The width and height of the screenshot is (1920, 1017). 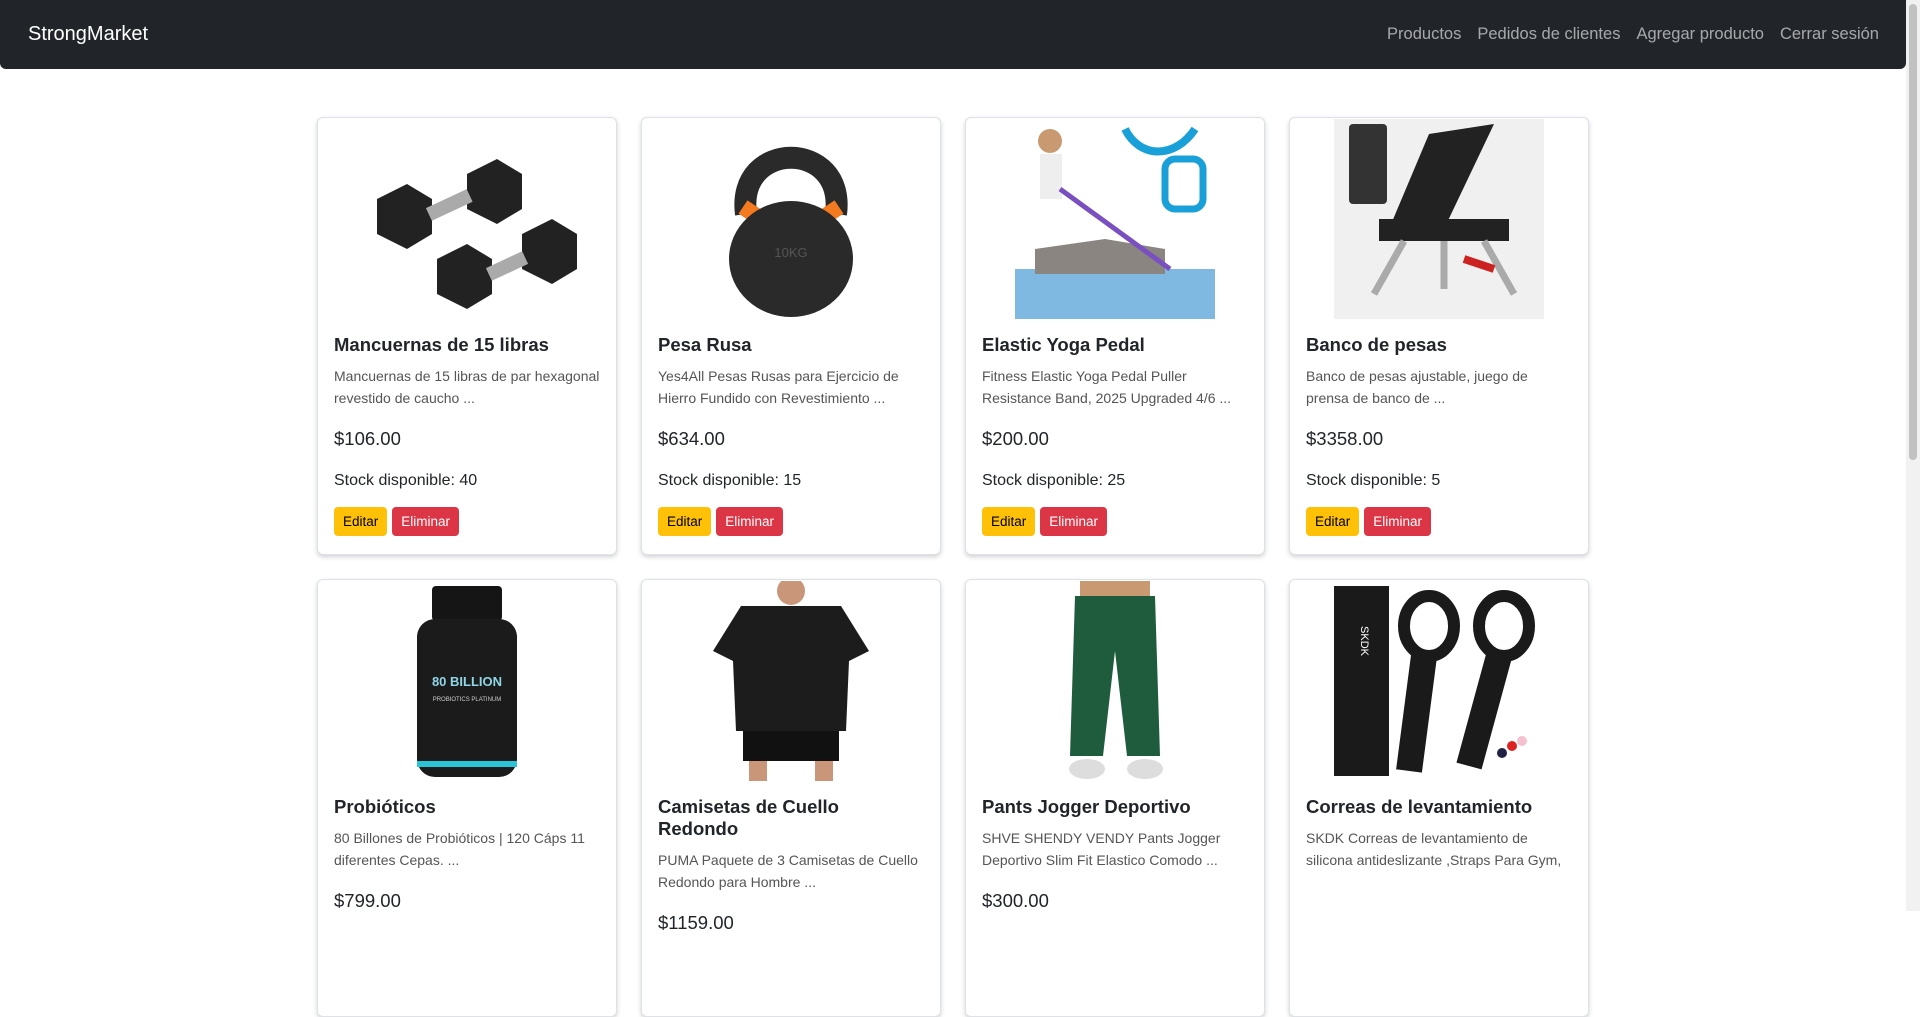 I want to click on page-scrollbar, so click(x=1913, y=455).